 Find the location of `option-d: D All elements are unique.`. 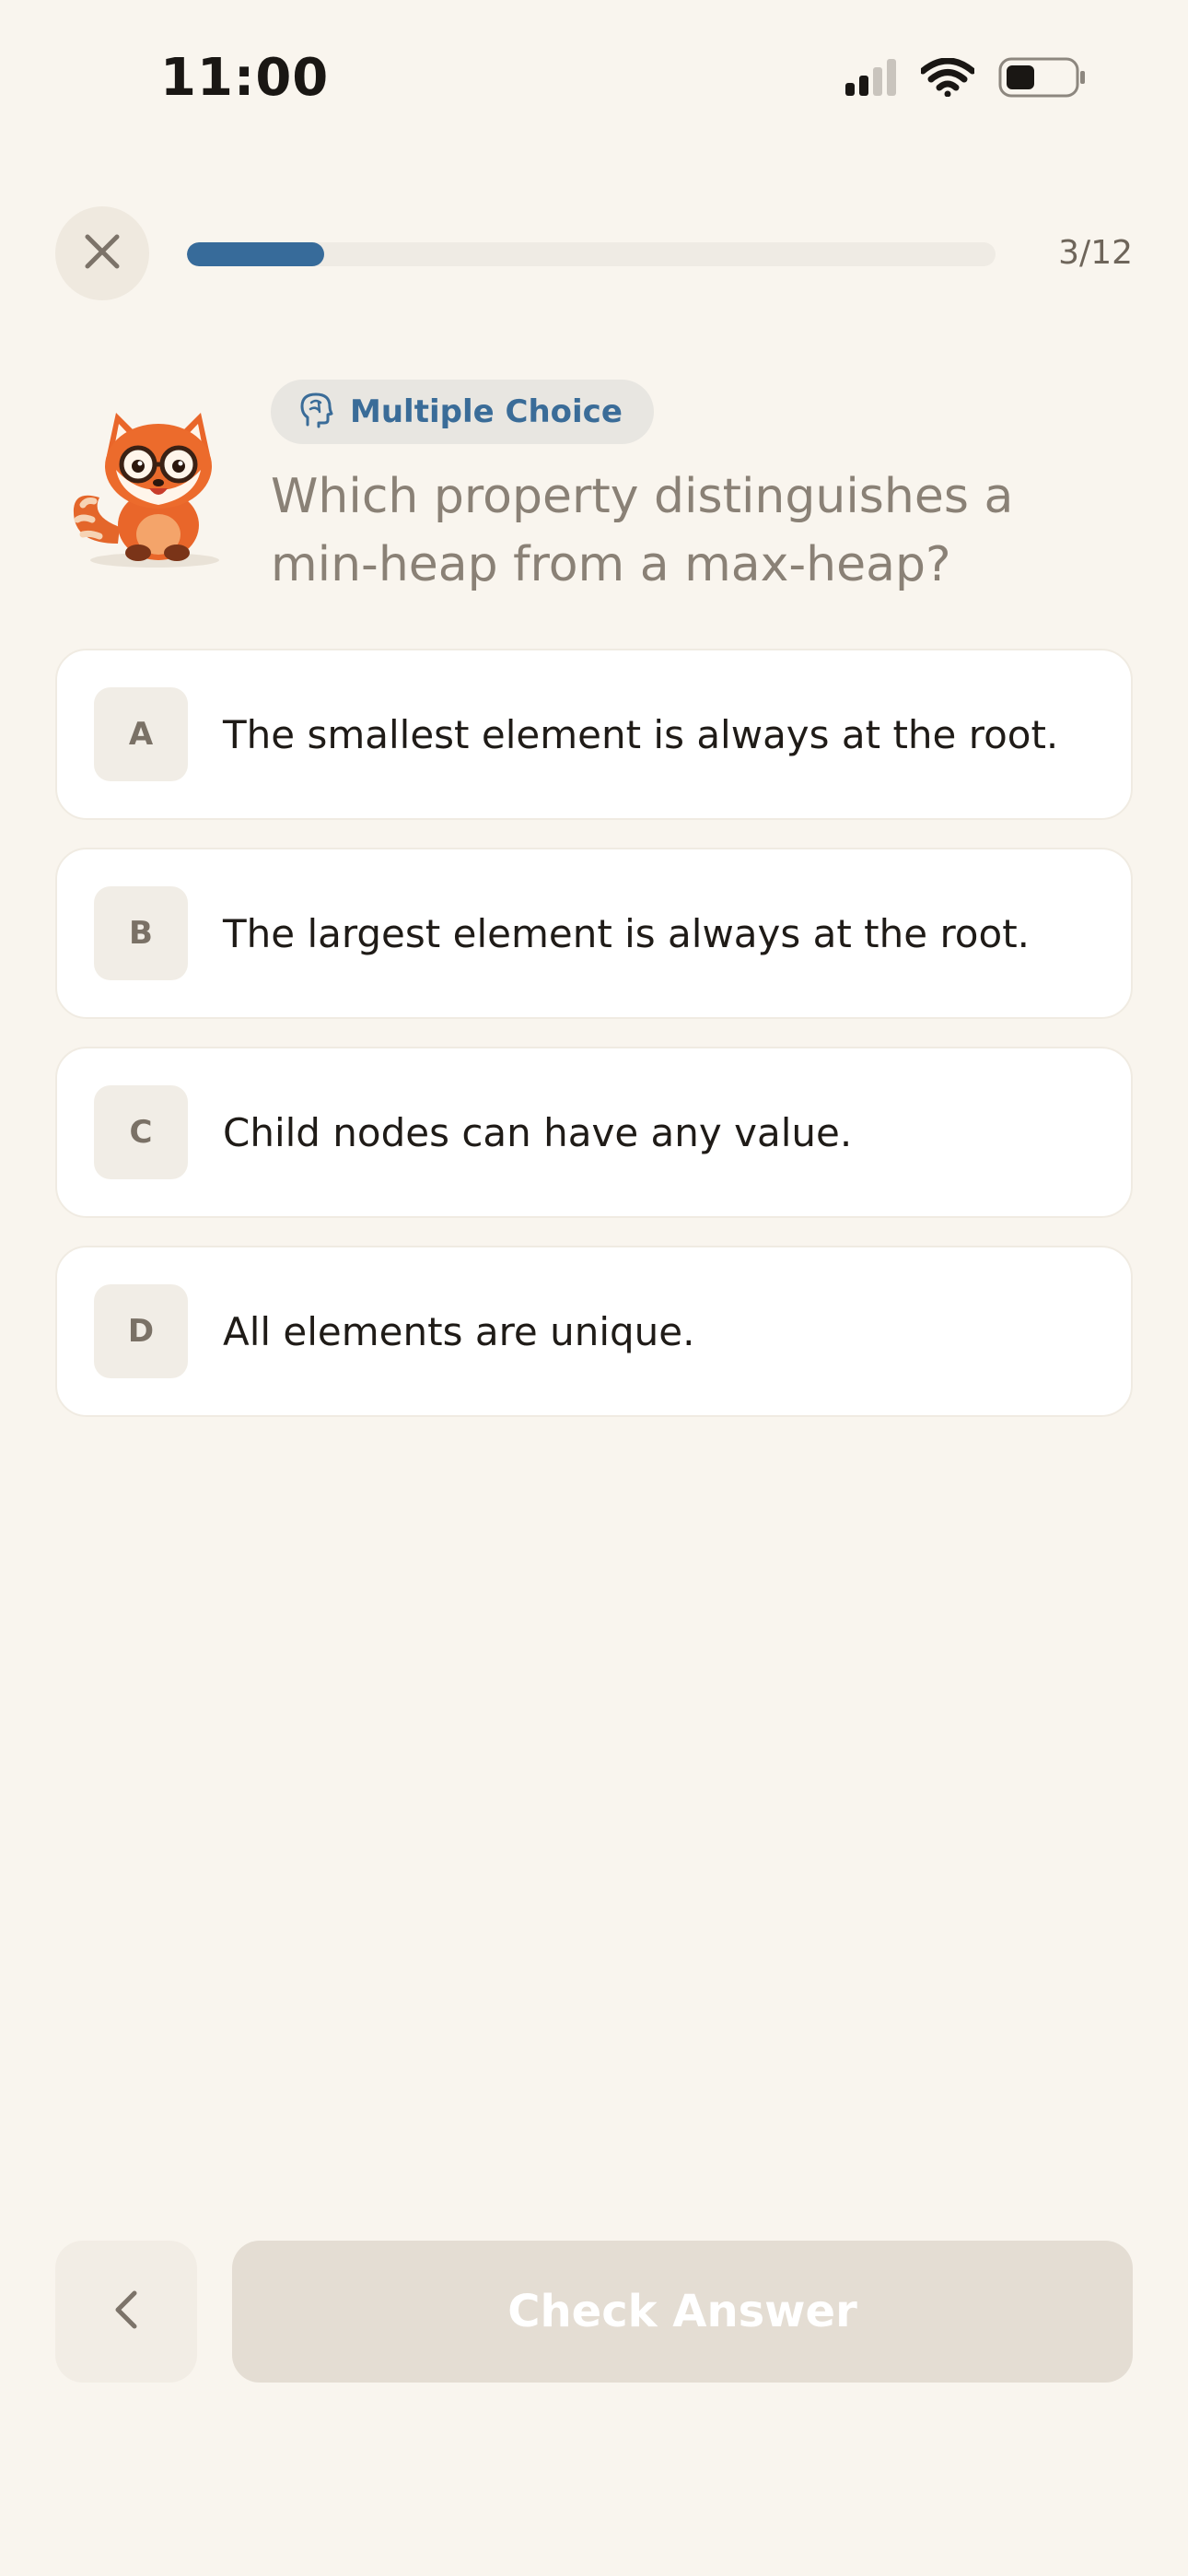

option-d: D All elements are unique. is located at coordinates (594, 1331).